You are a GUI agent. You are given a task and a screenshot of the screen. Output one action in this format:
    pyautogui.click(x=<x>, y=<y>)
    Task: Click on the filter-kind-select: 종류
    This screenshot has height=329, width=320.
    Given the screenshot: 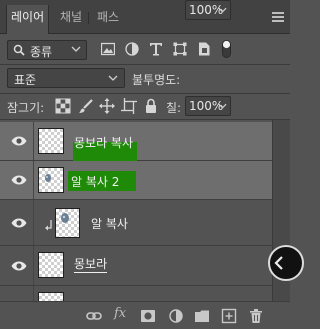 What is the action you would take?
    pyautogui.click(x=47, y=50)
    